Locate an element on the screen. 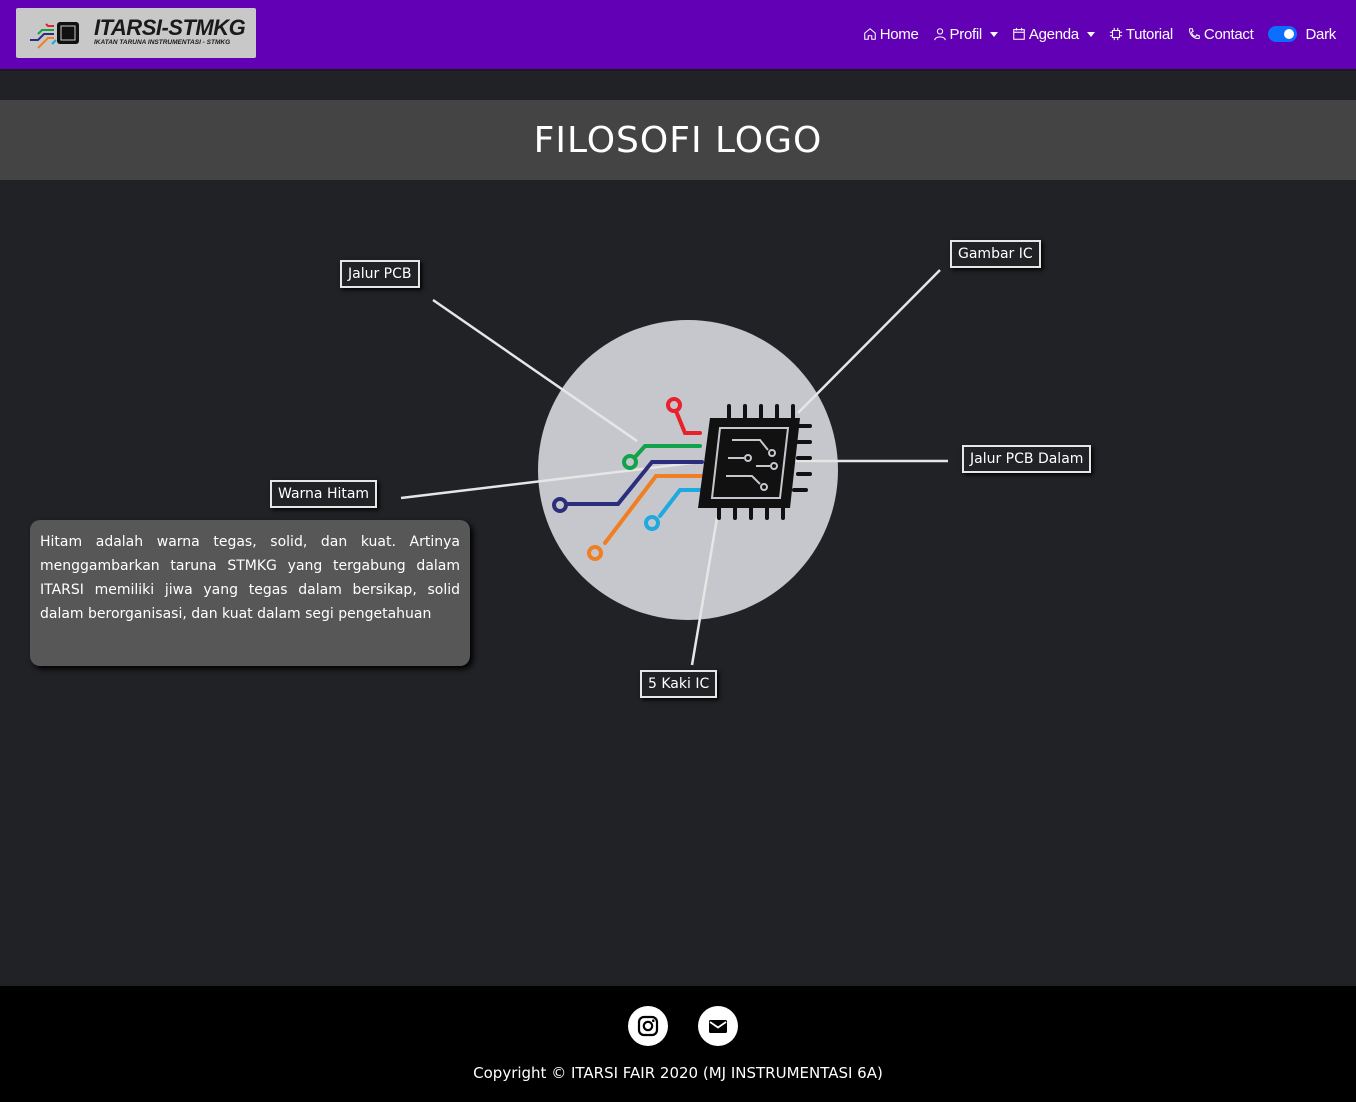 The image size is (1356, 1102). connector-gambar-ic is located at coordinates (869, 341).